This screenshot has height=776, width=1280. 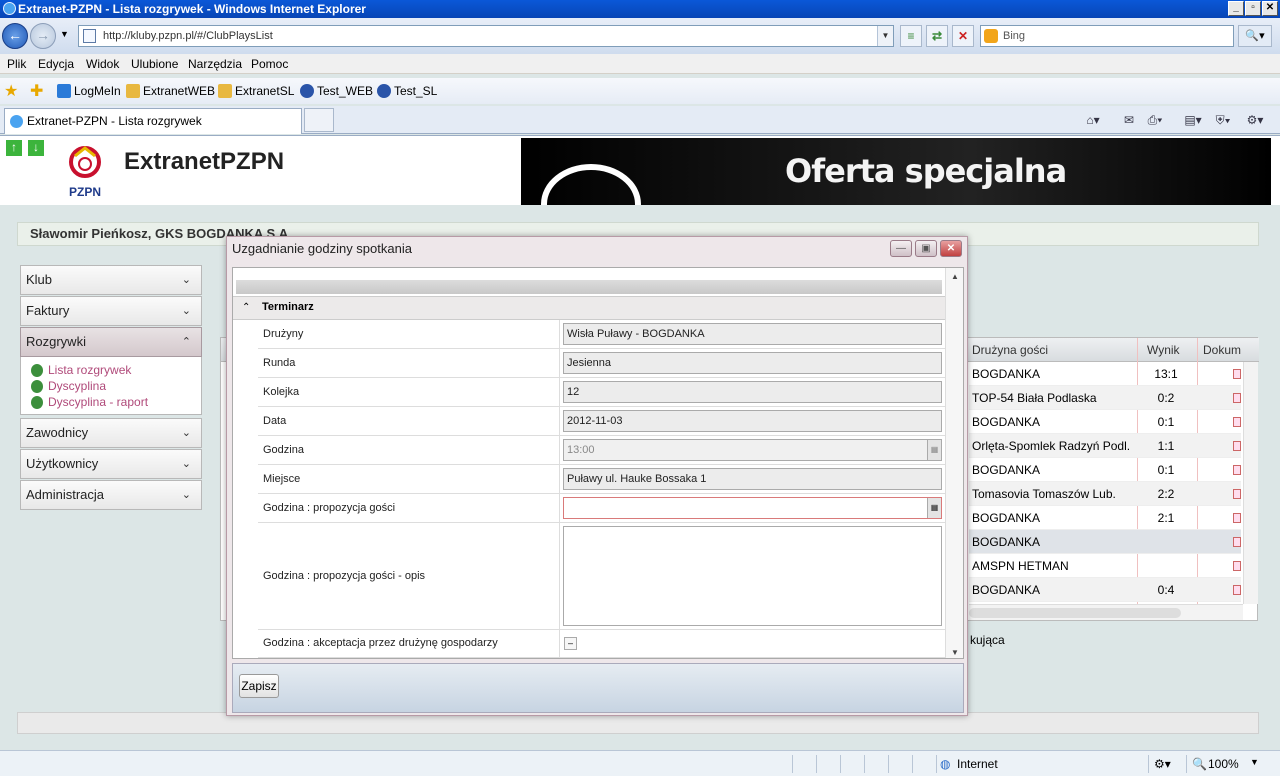 What do you see at coordinates (911, 36) in the screenshot?
I see `compat-view-icon: ≡` at bounding box center [911, 36].